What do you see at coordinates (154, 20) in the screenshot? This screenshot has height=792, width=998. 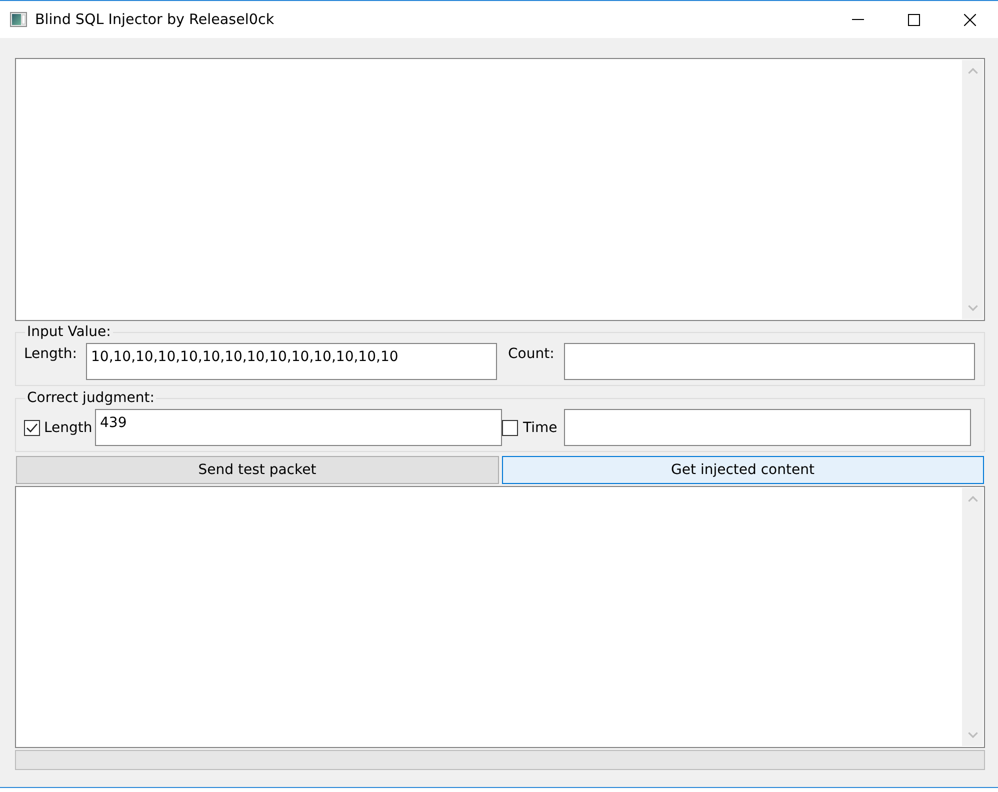 I see `window-title: Blind SQL Injector by Releasel0ck` at bounding box center [154, 20].